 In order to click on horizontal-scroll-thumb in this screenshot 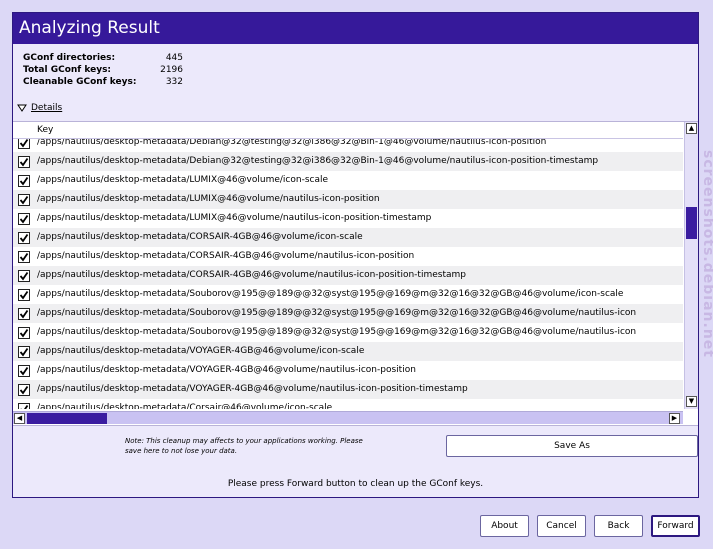, I will do `click(67, 418)`.